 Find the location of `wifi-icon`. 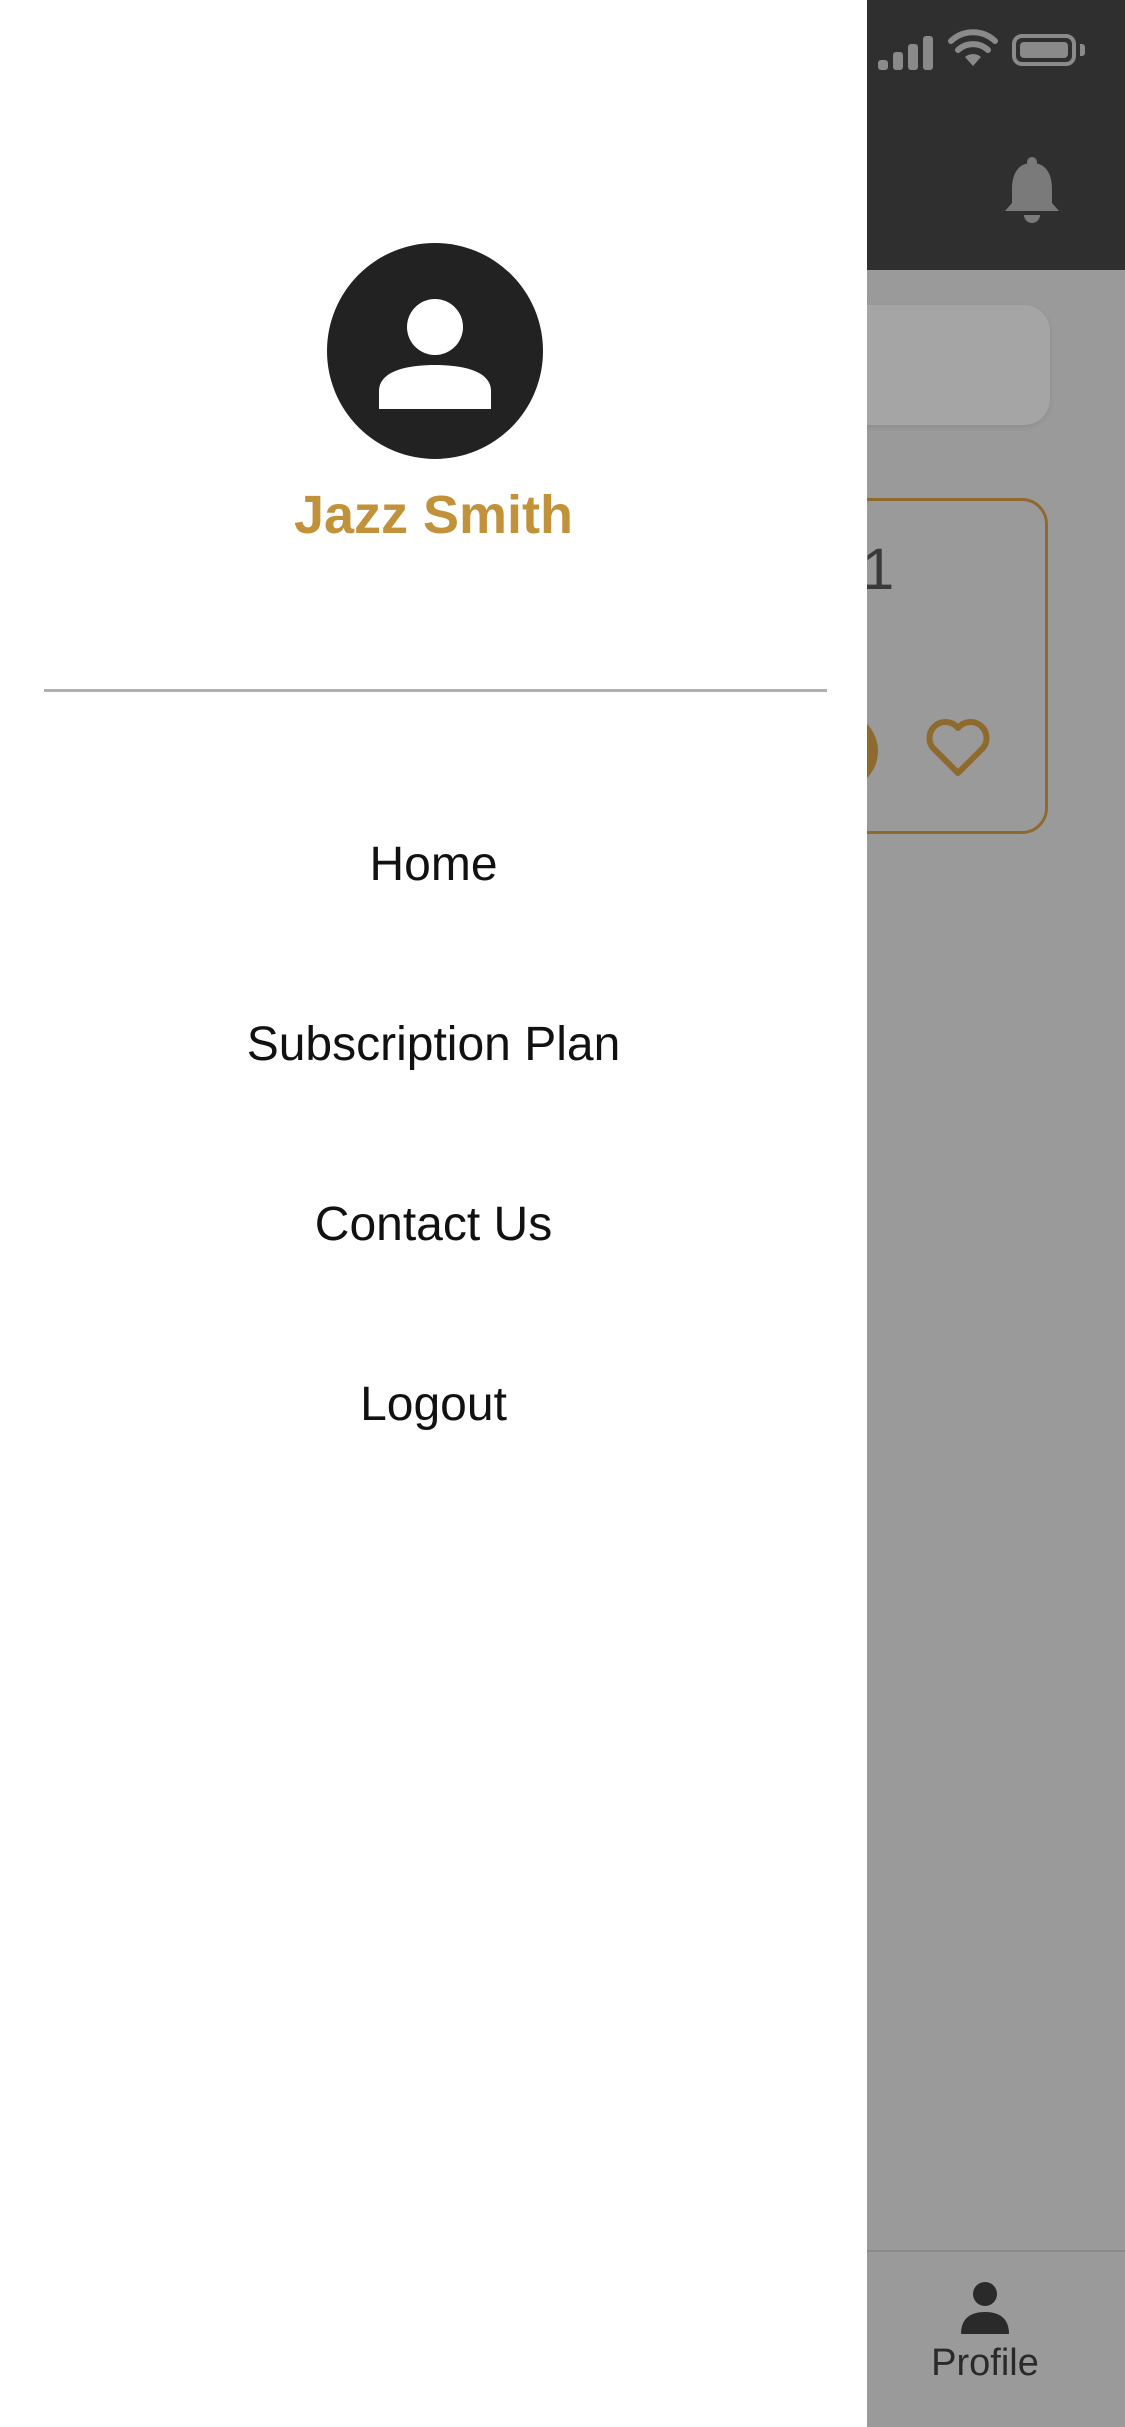

wifi-icon is located at coordinates (973, 47).